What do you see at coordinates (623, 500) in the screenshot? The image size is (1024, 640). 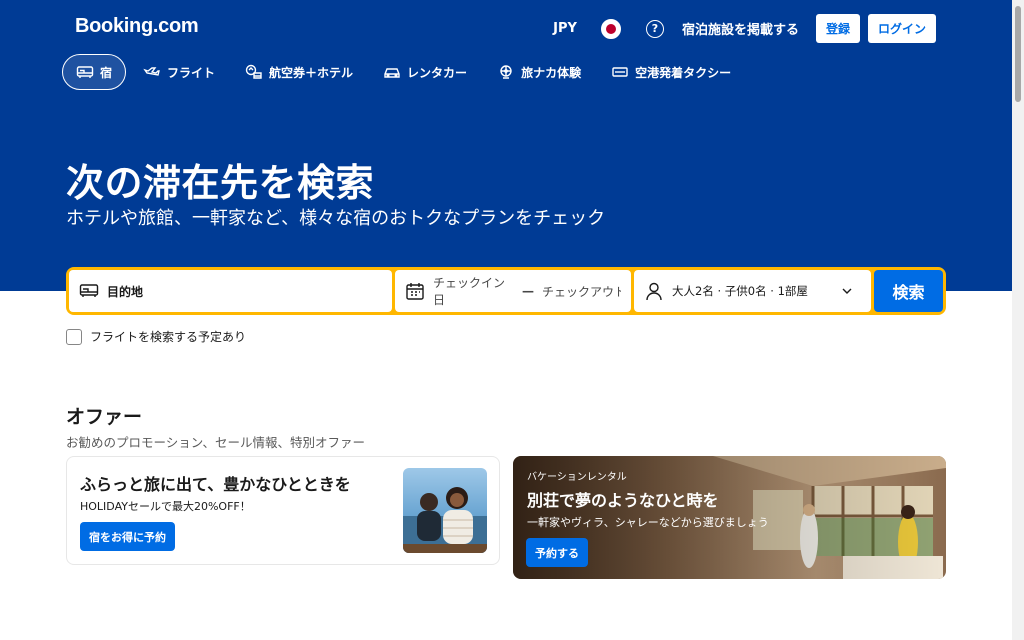 I see `offer-card-title: 別荘で夢のようなひと時を` at bounding box center [623, 500].